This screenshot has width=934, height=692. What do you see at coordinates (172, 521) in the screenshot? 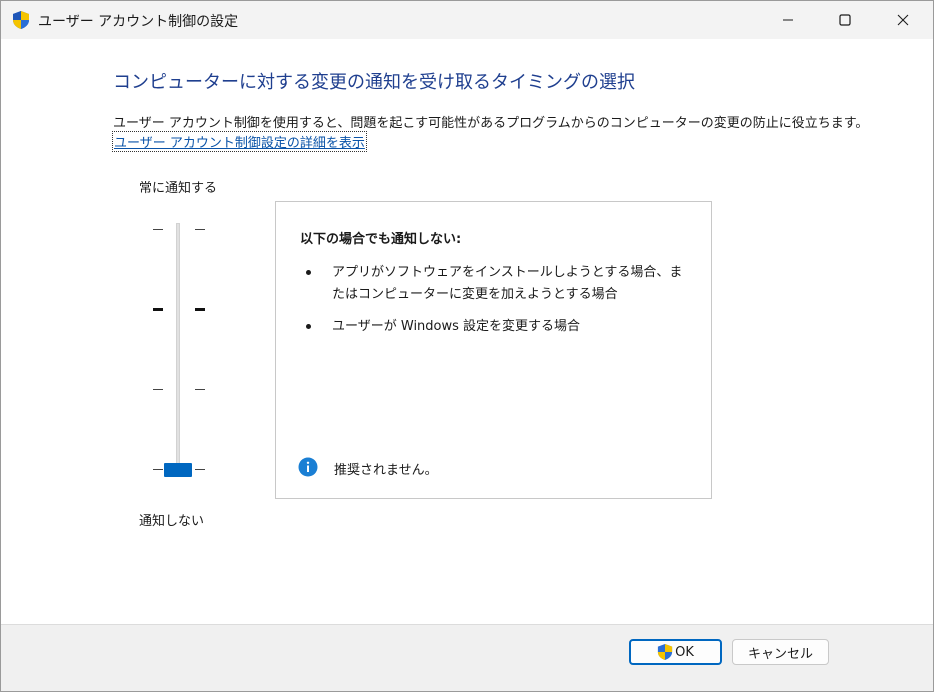
I see `slider-bottom-label: 通知しない` at bounding box center [172, 521].